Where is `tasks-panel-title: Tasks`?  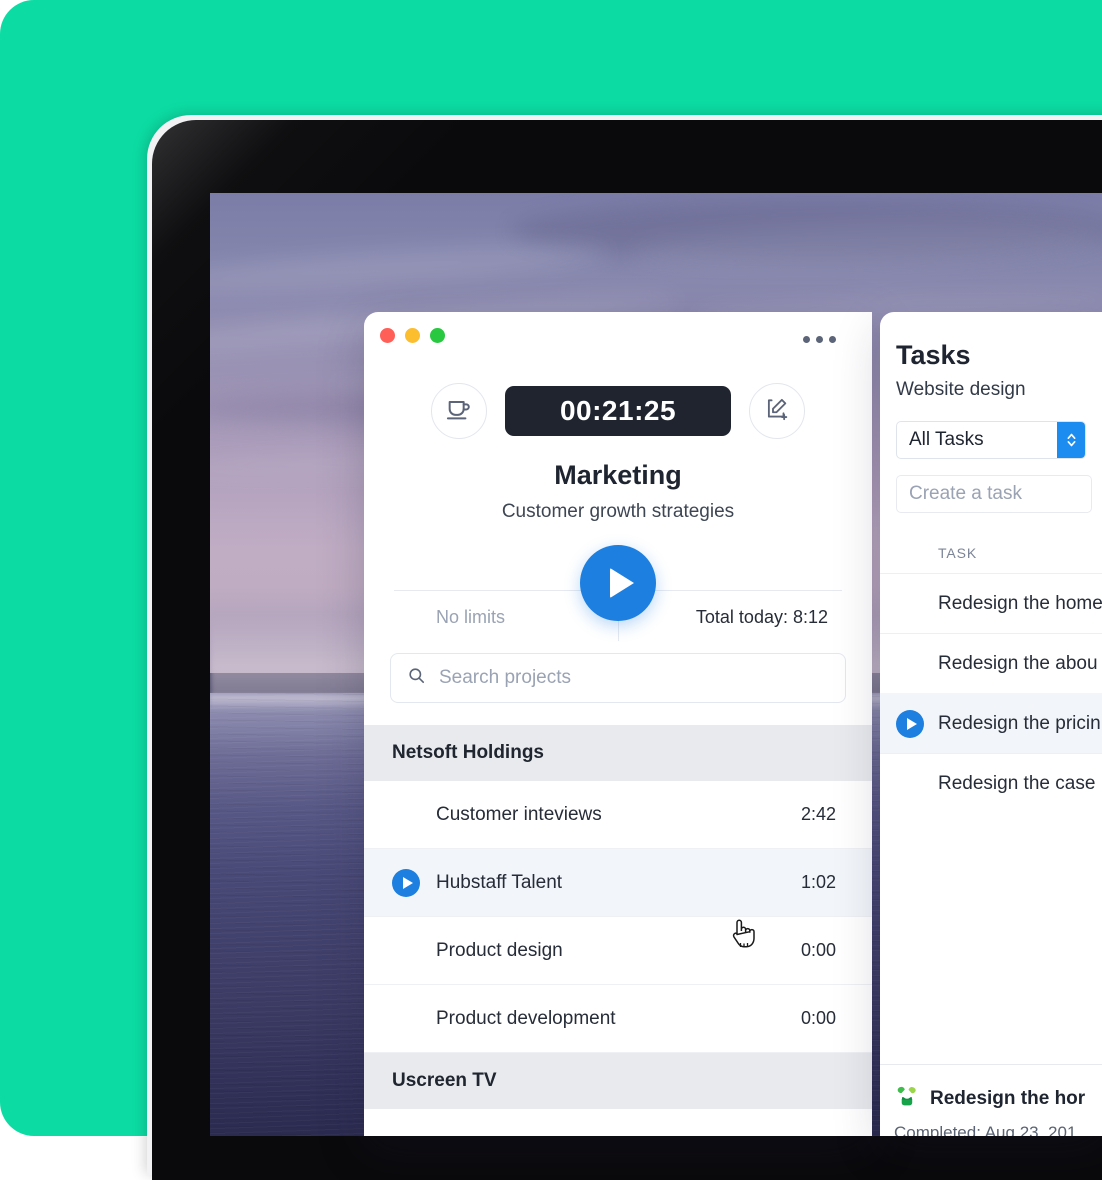 tasks-panel-title: Tasks is located at coordinates (933, 355).